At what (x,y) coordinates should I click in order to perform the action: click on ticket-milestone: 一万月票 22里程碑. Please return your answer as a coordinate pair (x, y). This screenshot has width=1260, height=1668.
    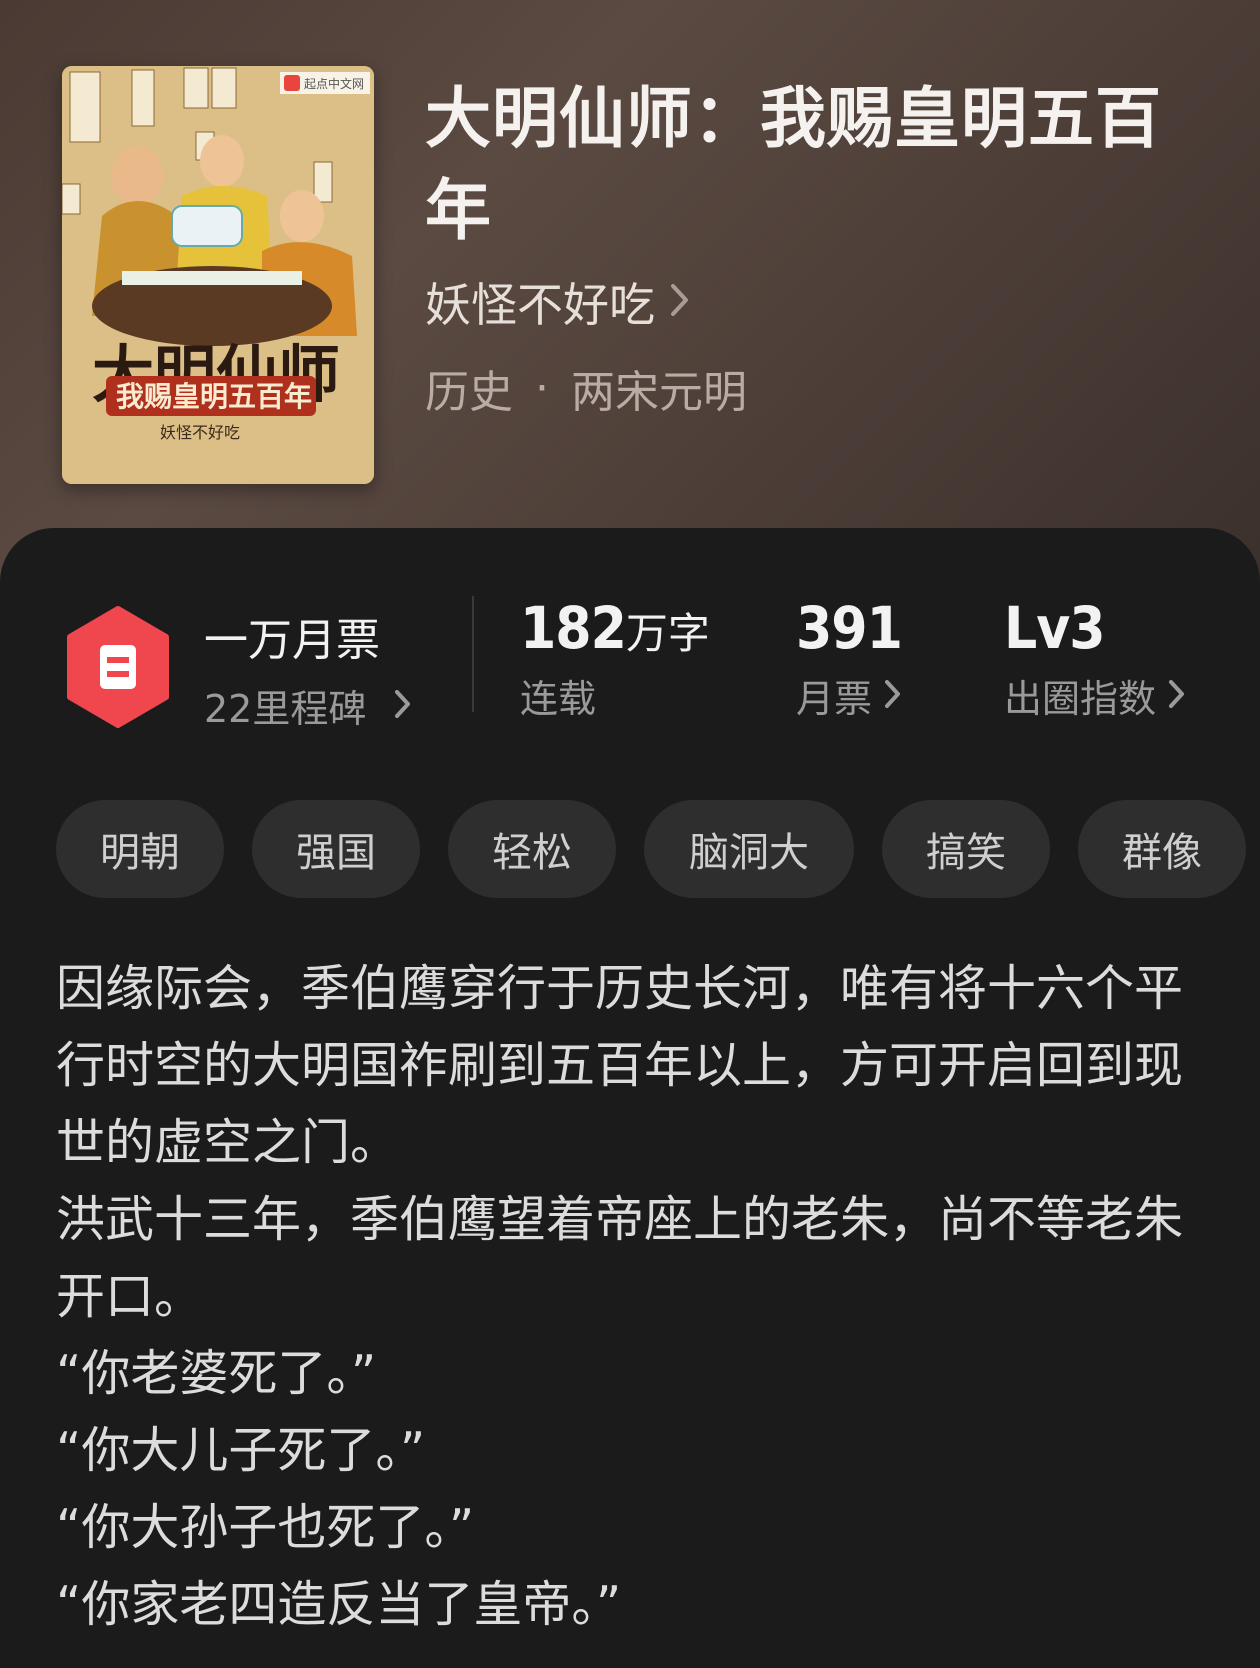
    Looking at the image, I should click on (308, 668).